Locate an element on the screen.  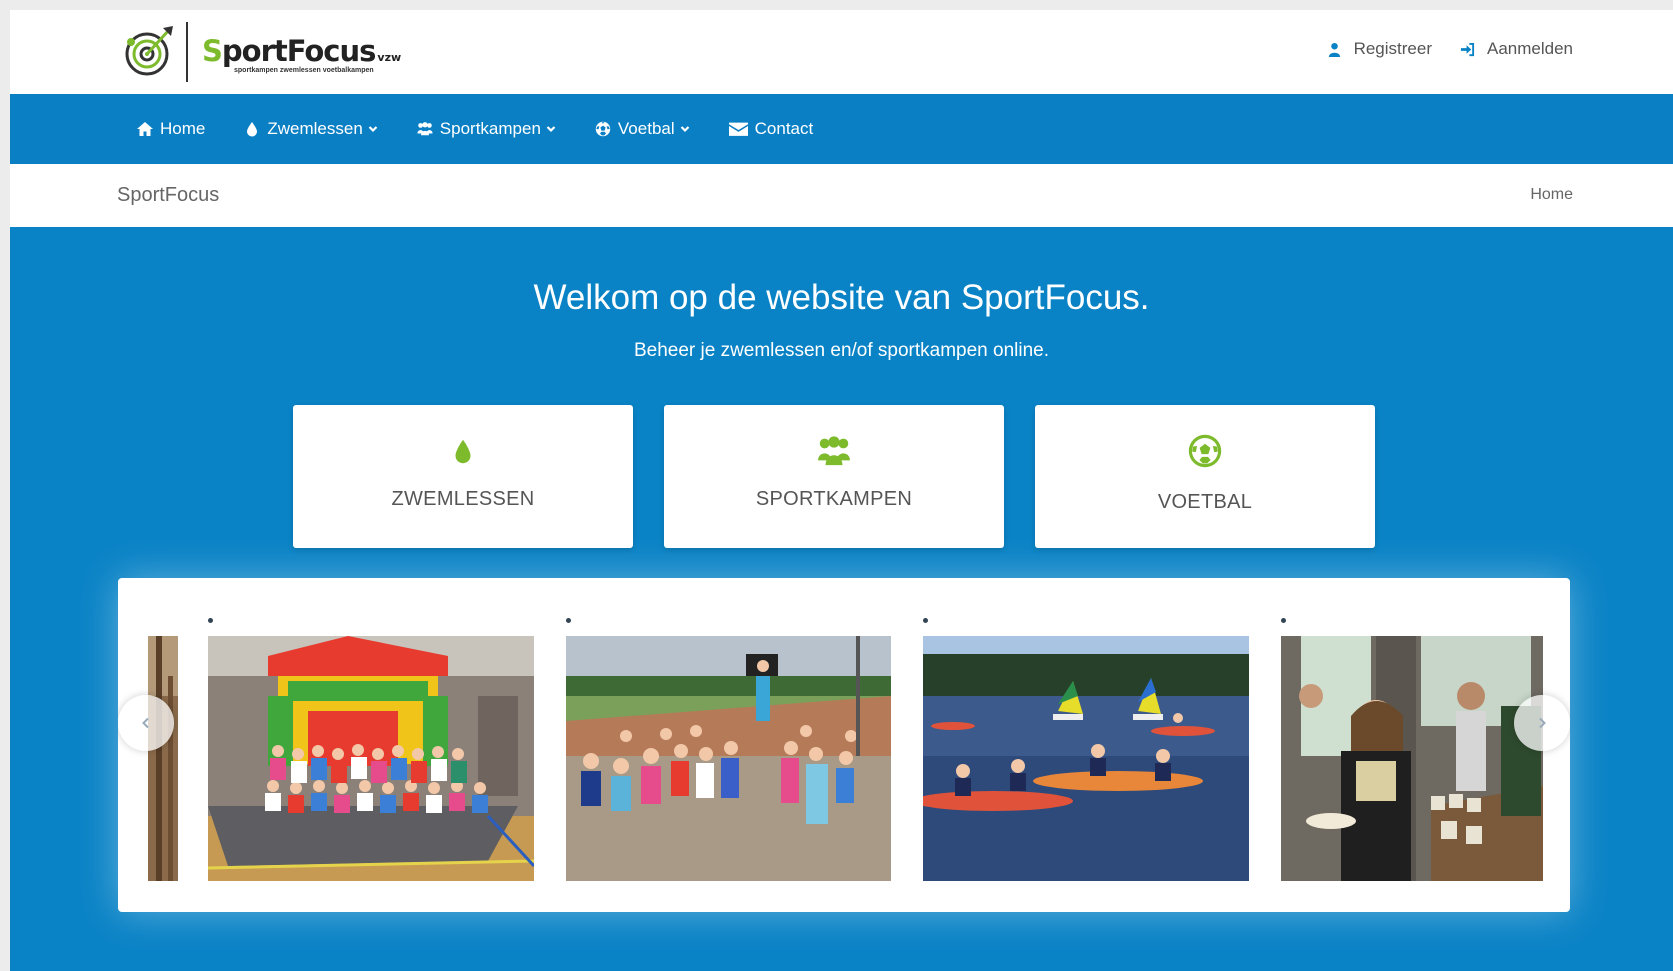
partial-slide-image is located at coordinates (163, 758).